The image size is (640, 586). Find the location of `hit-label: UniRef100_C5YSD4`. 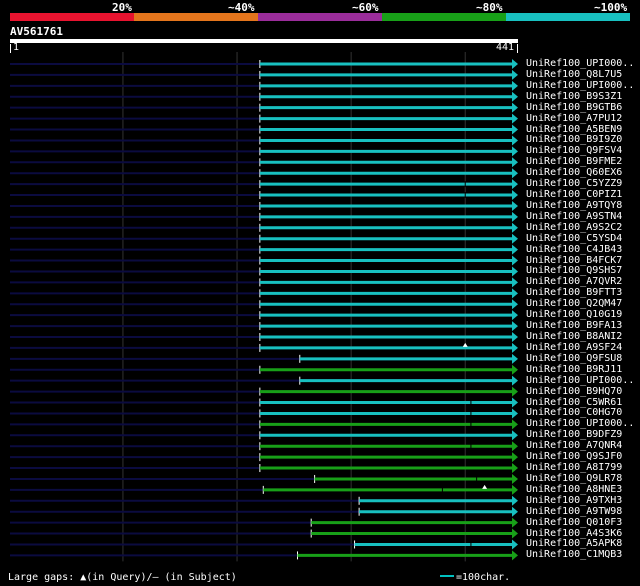

hit-label: UniRef100_C5YSD4 is located at coordinates (582, 238).